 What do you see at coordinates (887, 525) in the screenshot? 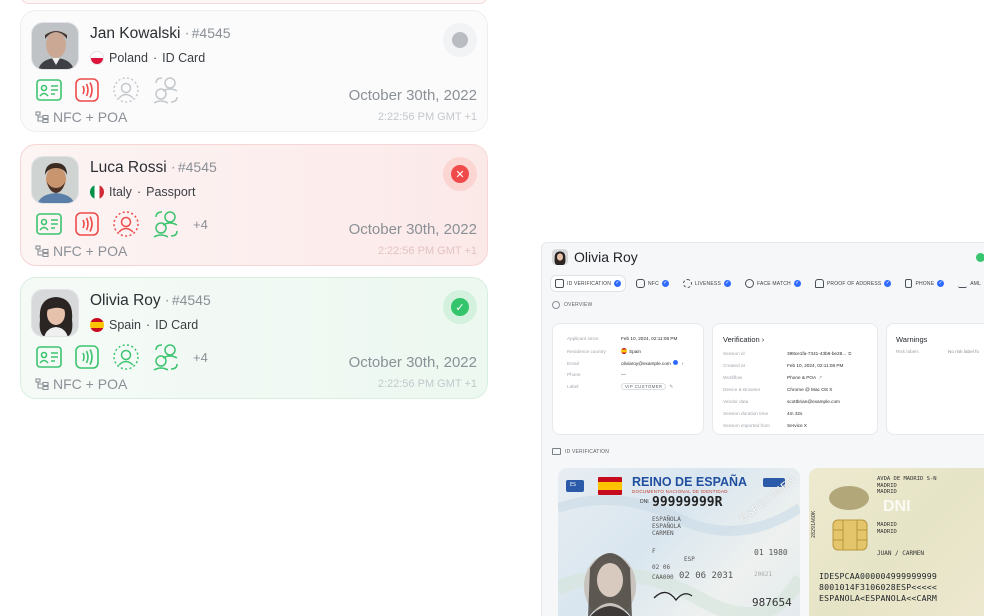
I see `birthplace-line-1: MADRID` at bounding box center [887, 525].